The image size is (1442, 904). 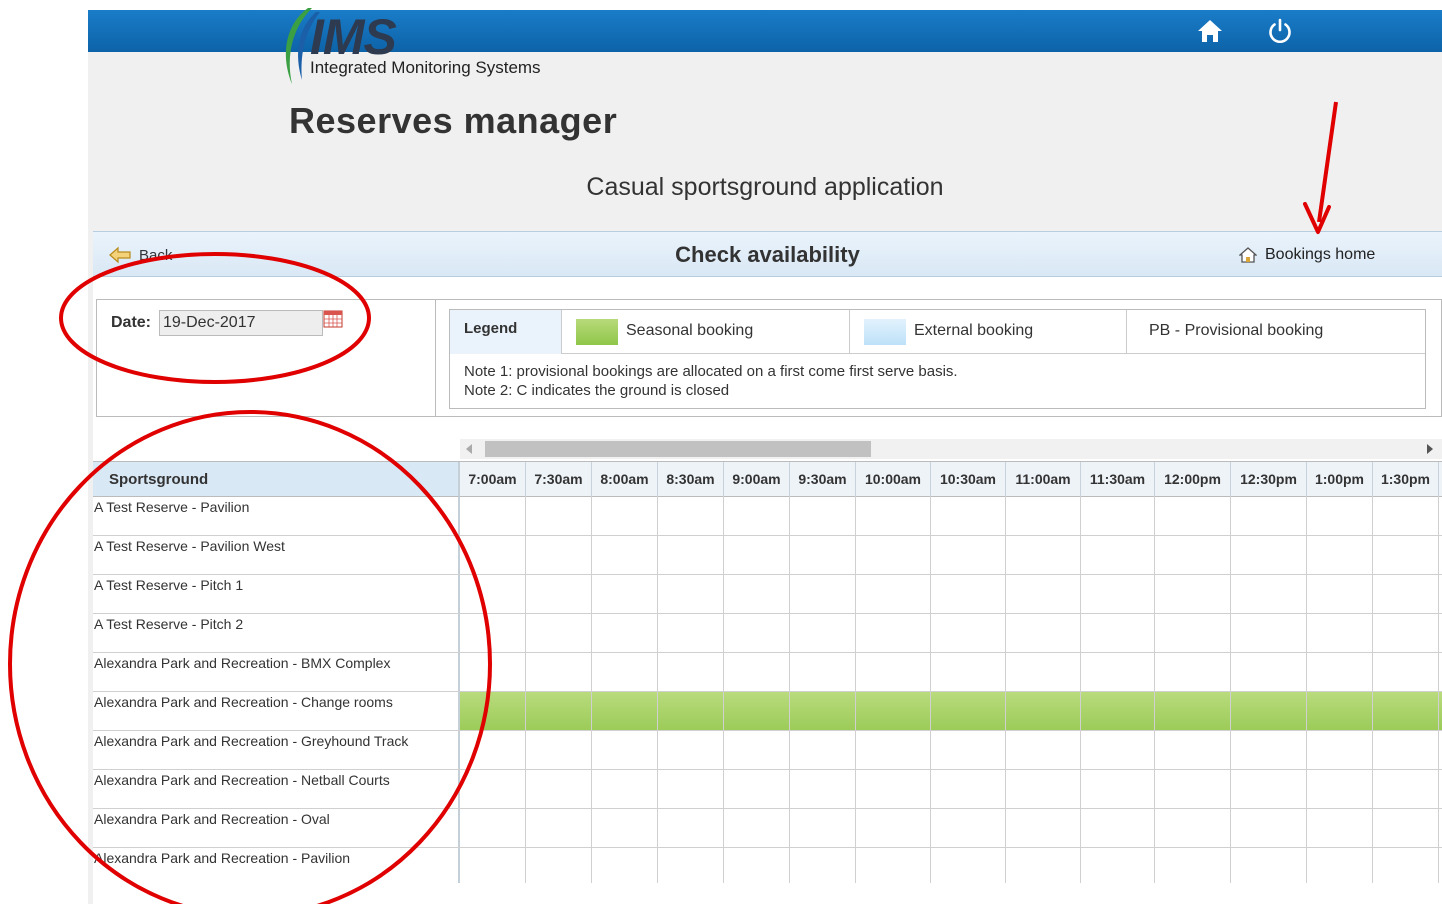 I want to click on sportsground-header: Sportsground, so click(x=276, y=479).